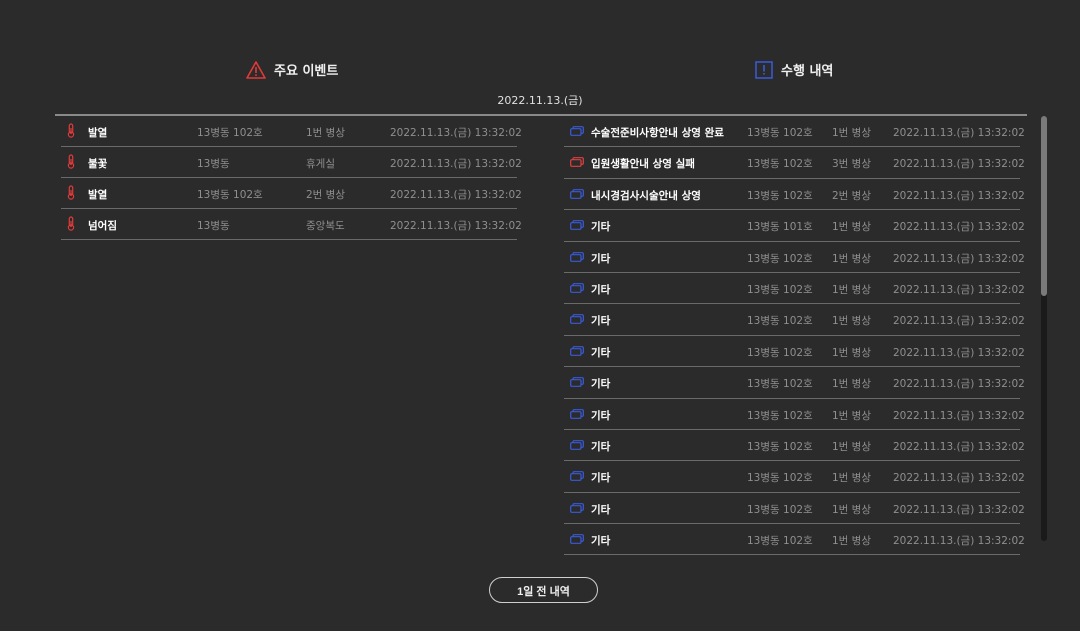 This screenshot has width=1080, height=631. Describe the element at coordinates (780, 227) in the screenshot. I see `task-ward: 13병동 101호` at that location.